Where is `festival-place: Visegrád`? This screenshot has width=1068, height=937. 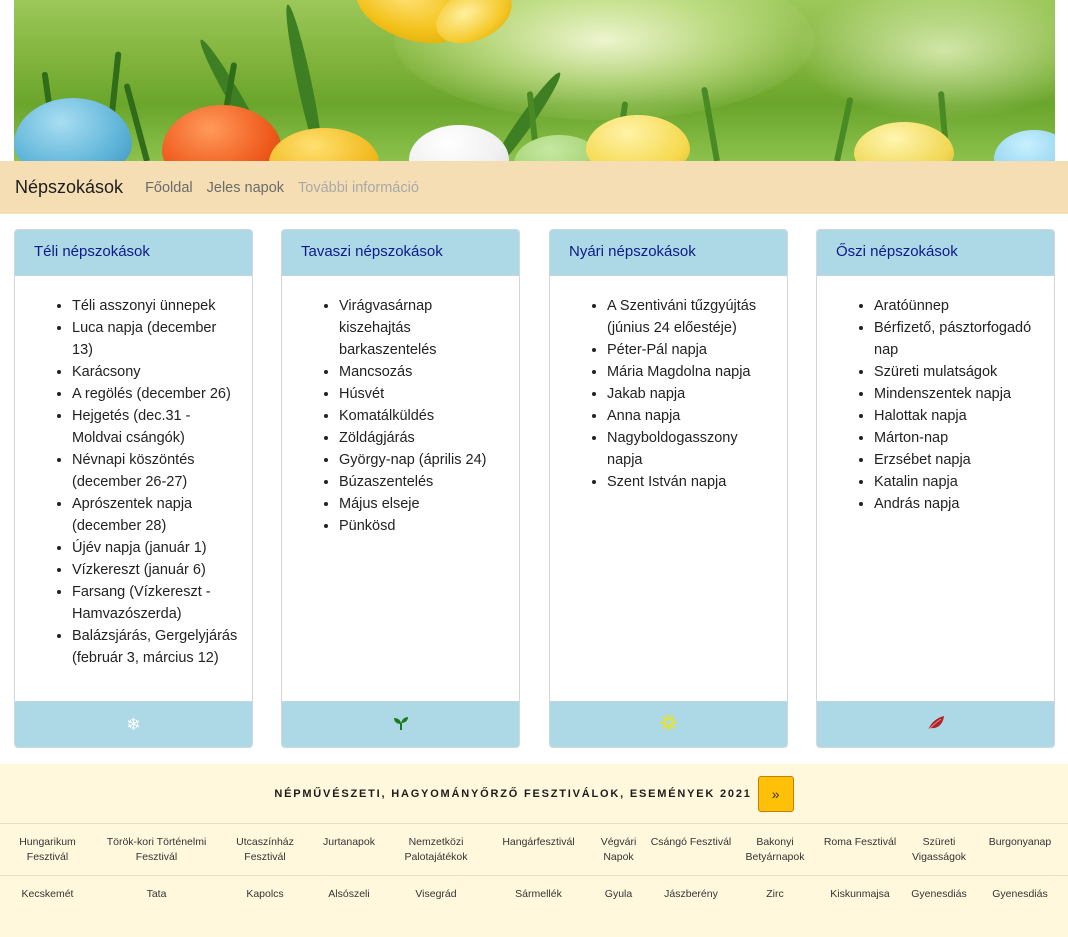 festival-place: Visegrád is located at coordinates (436, 894).